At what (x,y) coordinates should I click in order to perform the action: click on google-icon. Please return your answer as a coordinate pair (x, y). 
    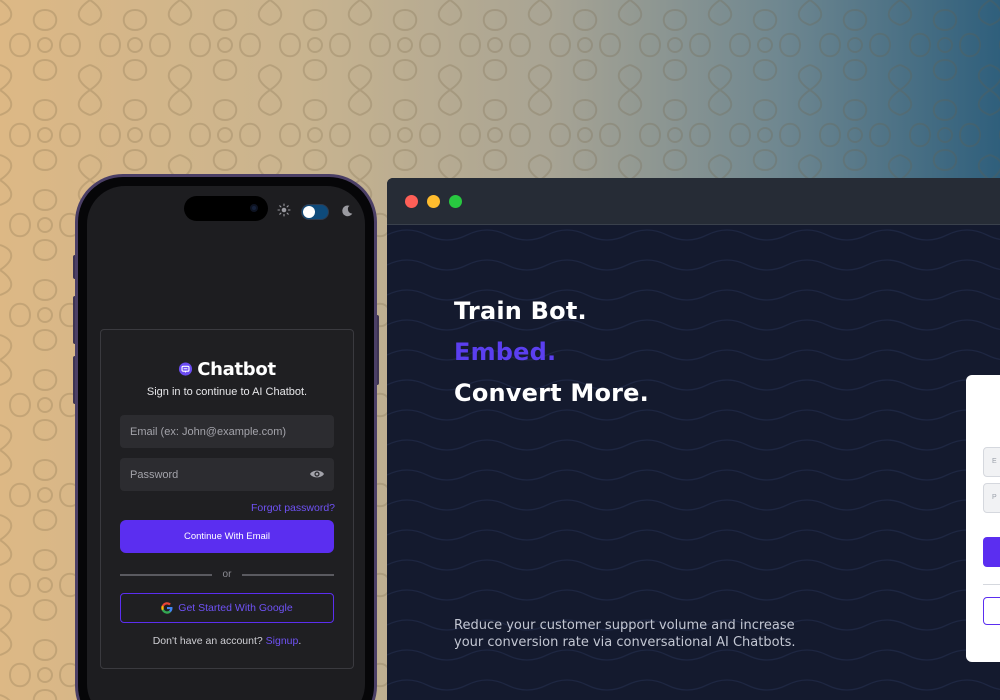
    Looking at the image, I should click on (167, 608).